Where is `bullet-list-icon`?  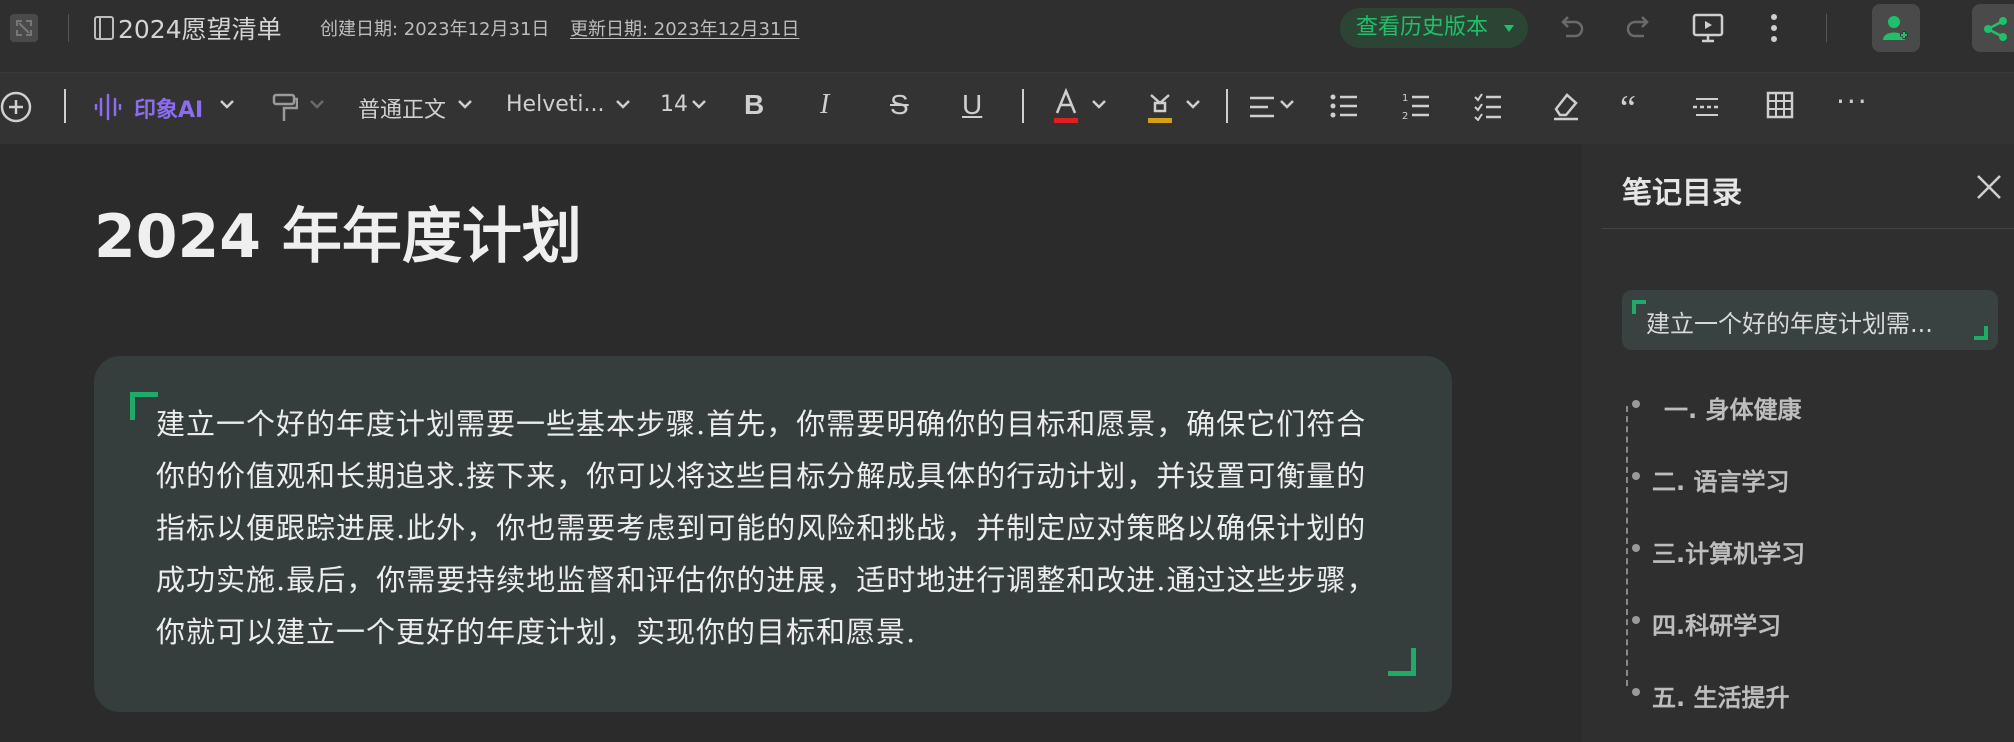
bullet-list-icon is located at coordinates (1344, 106).